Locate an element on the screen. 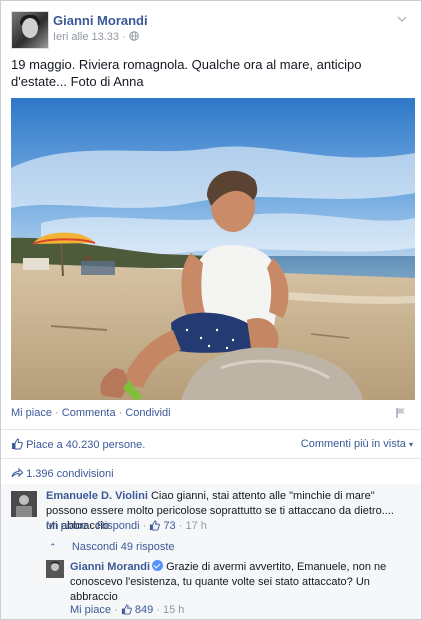  chevron-up-icon: ⌃ is located at coordinates (53, 547).